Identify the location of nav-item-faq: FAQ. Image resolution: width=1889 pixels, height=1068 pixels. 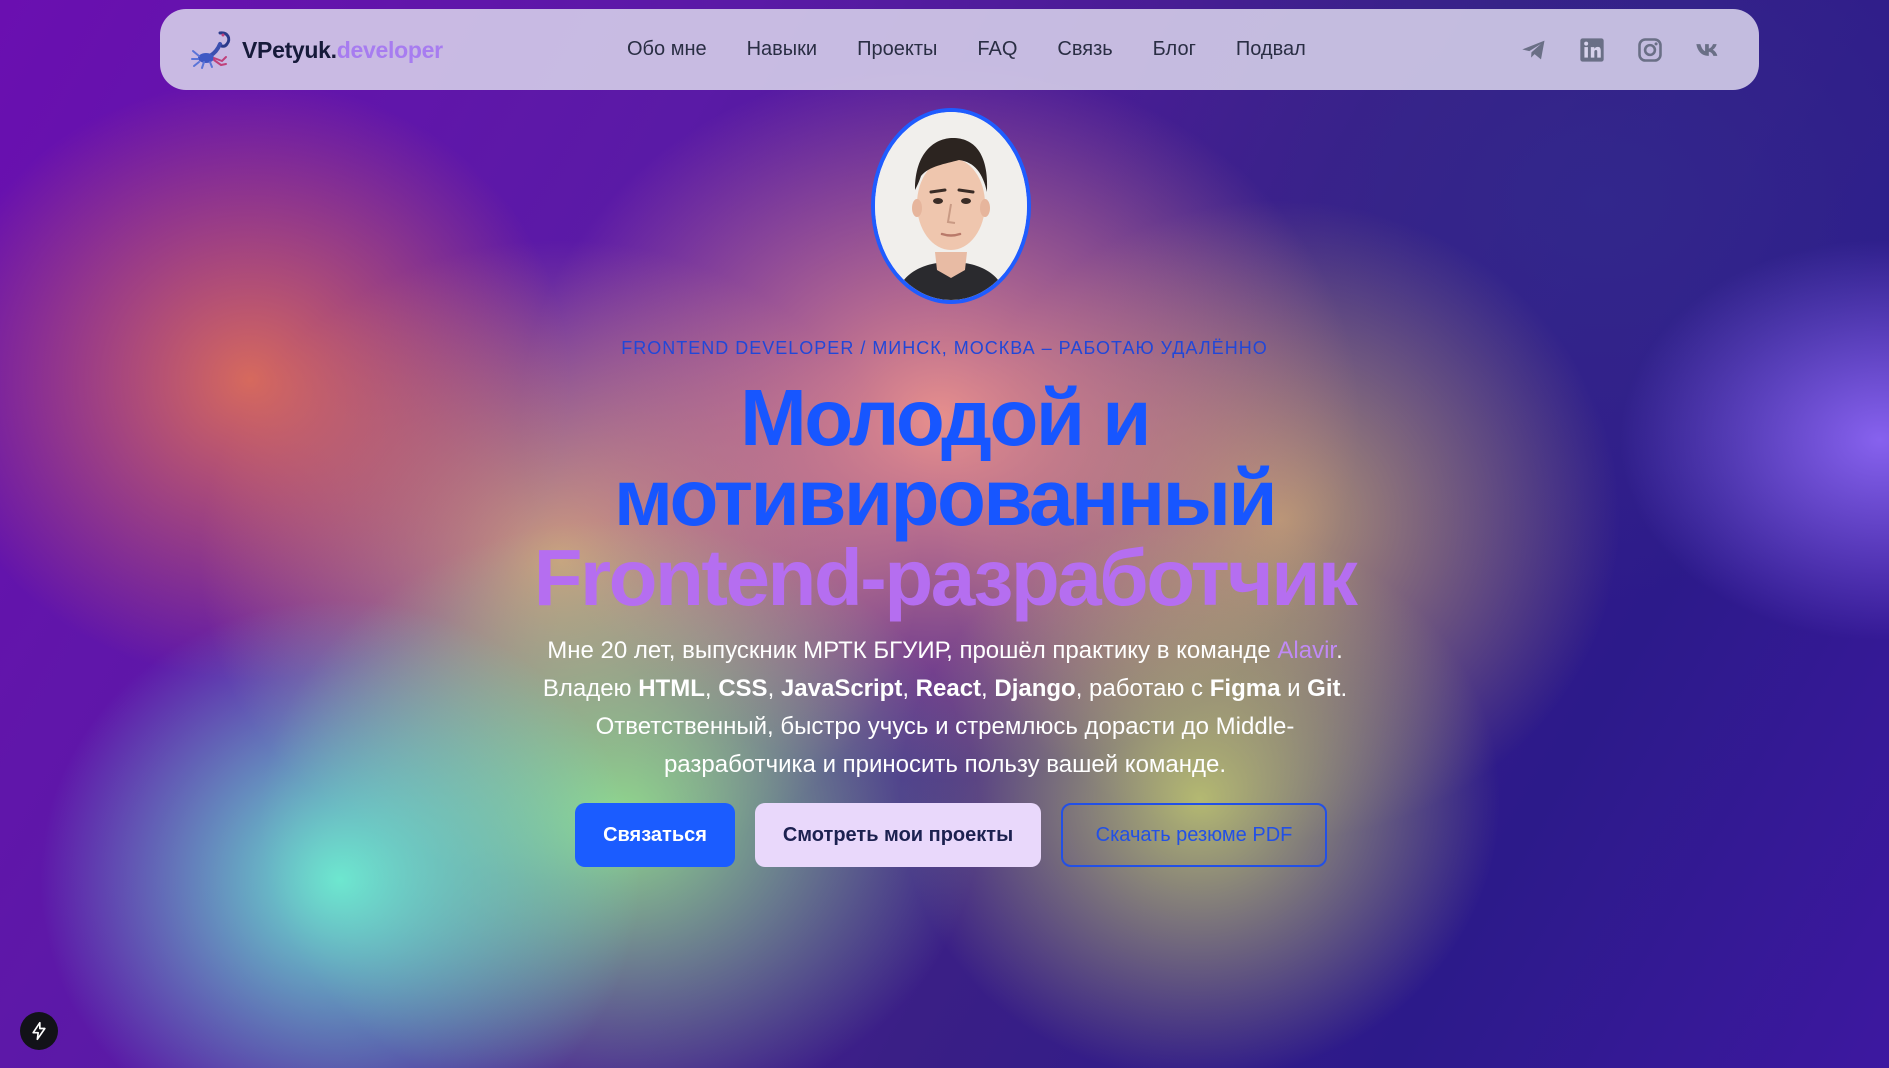
(997, 49).